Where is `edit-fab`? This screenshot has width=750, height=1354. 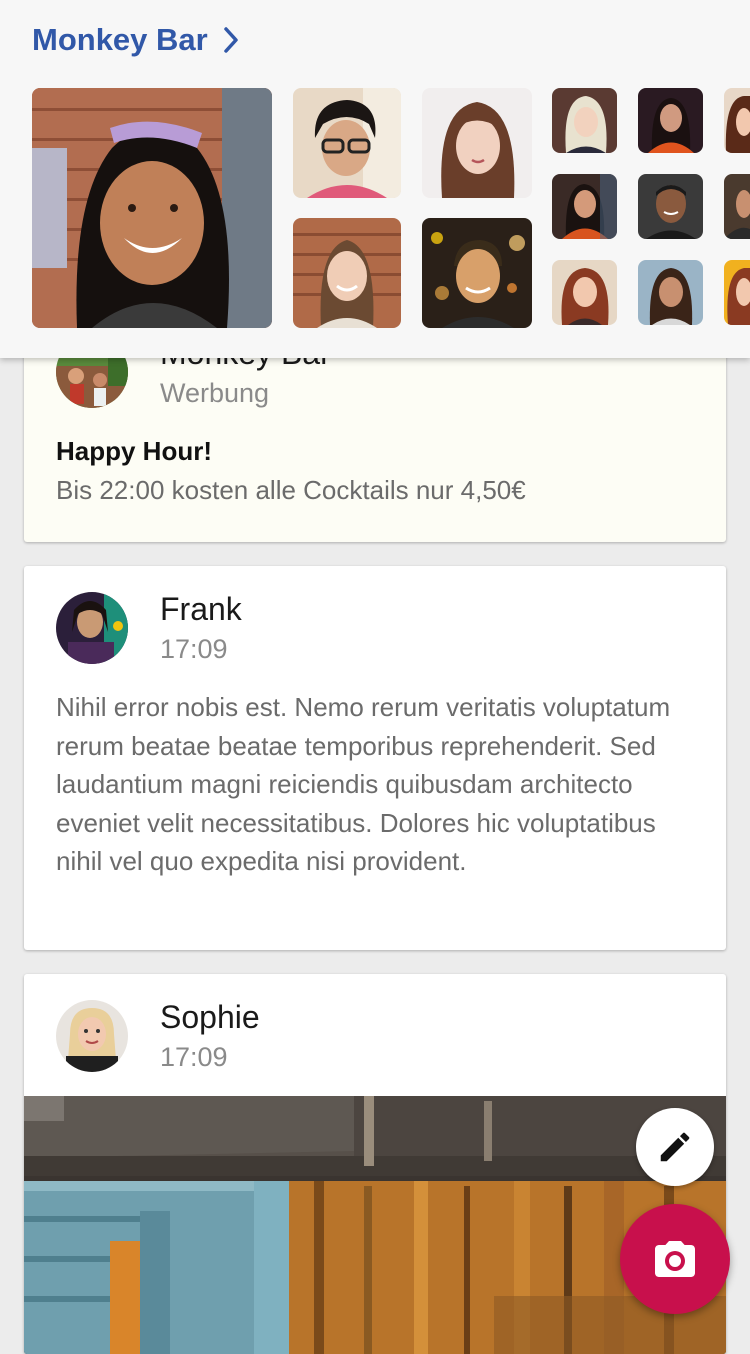 edit-fab is located at coordinates (675, 1147).